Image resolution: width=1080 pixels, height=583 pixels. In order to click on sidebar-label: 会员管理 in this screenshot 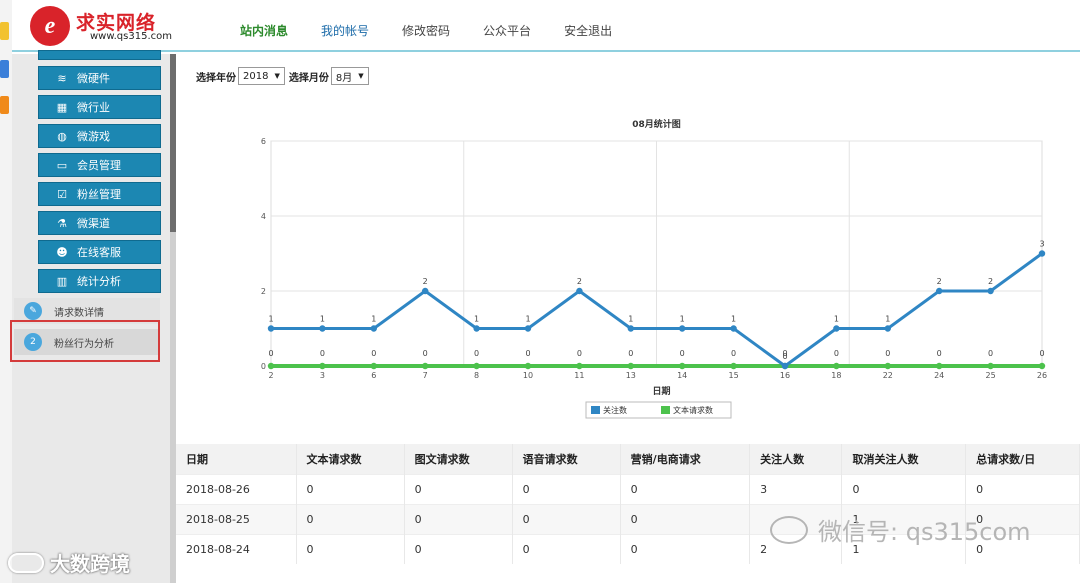, I will do `click(99, 165)`.